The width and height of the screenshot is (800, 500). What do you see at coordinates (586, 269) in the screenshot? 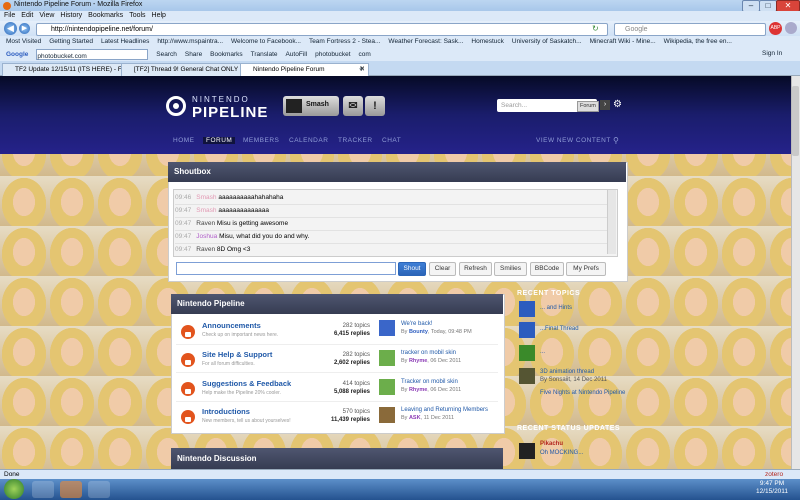
I see `my-prefs-button: My Prefs` at bounding box center [586, 269].